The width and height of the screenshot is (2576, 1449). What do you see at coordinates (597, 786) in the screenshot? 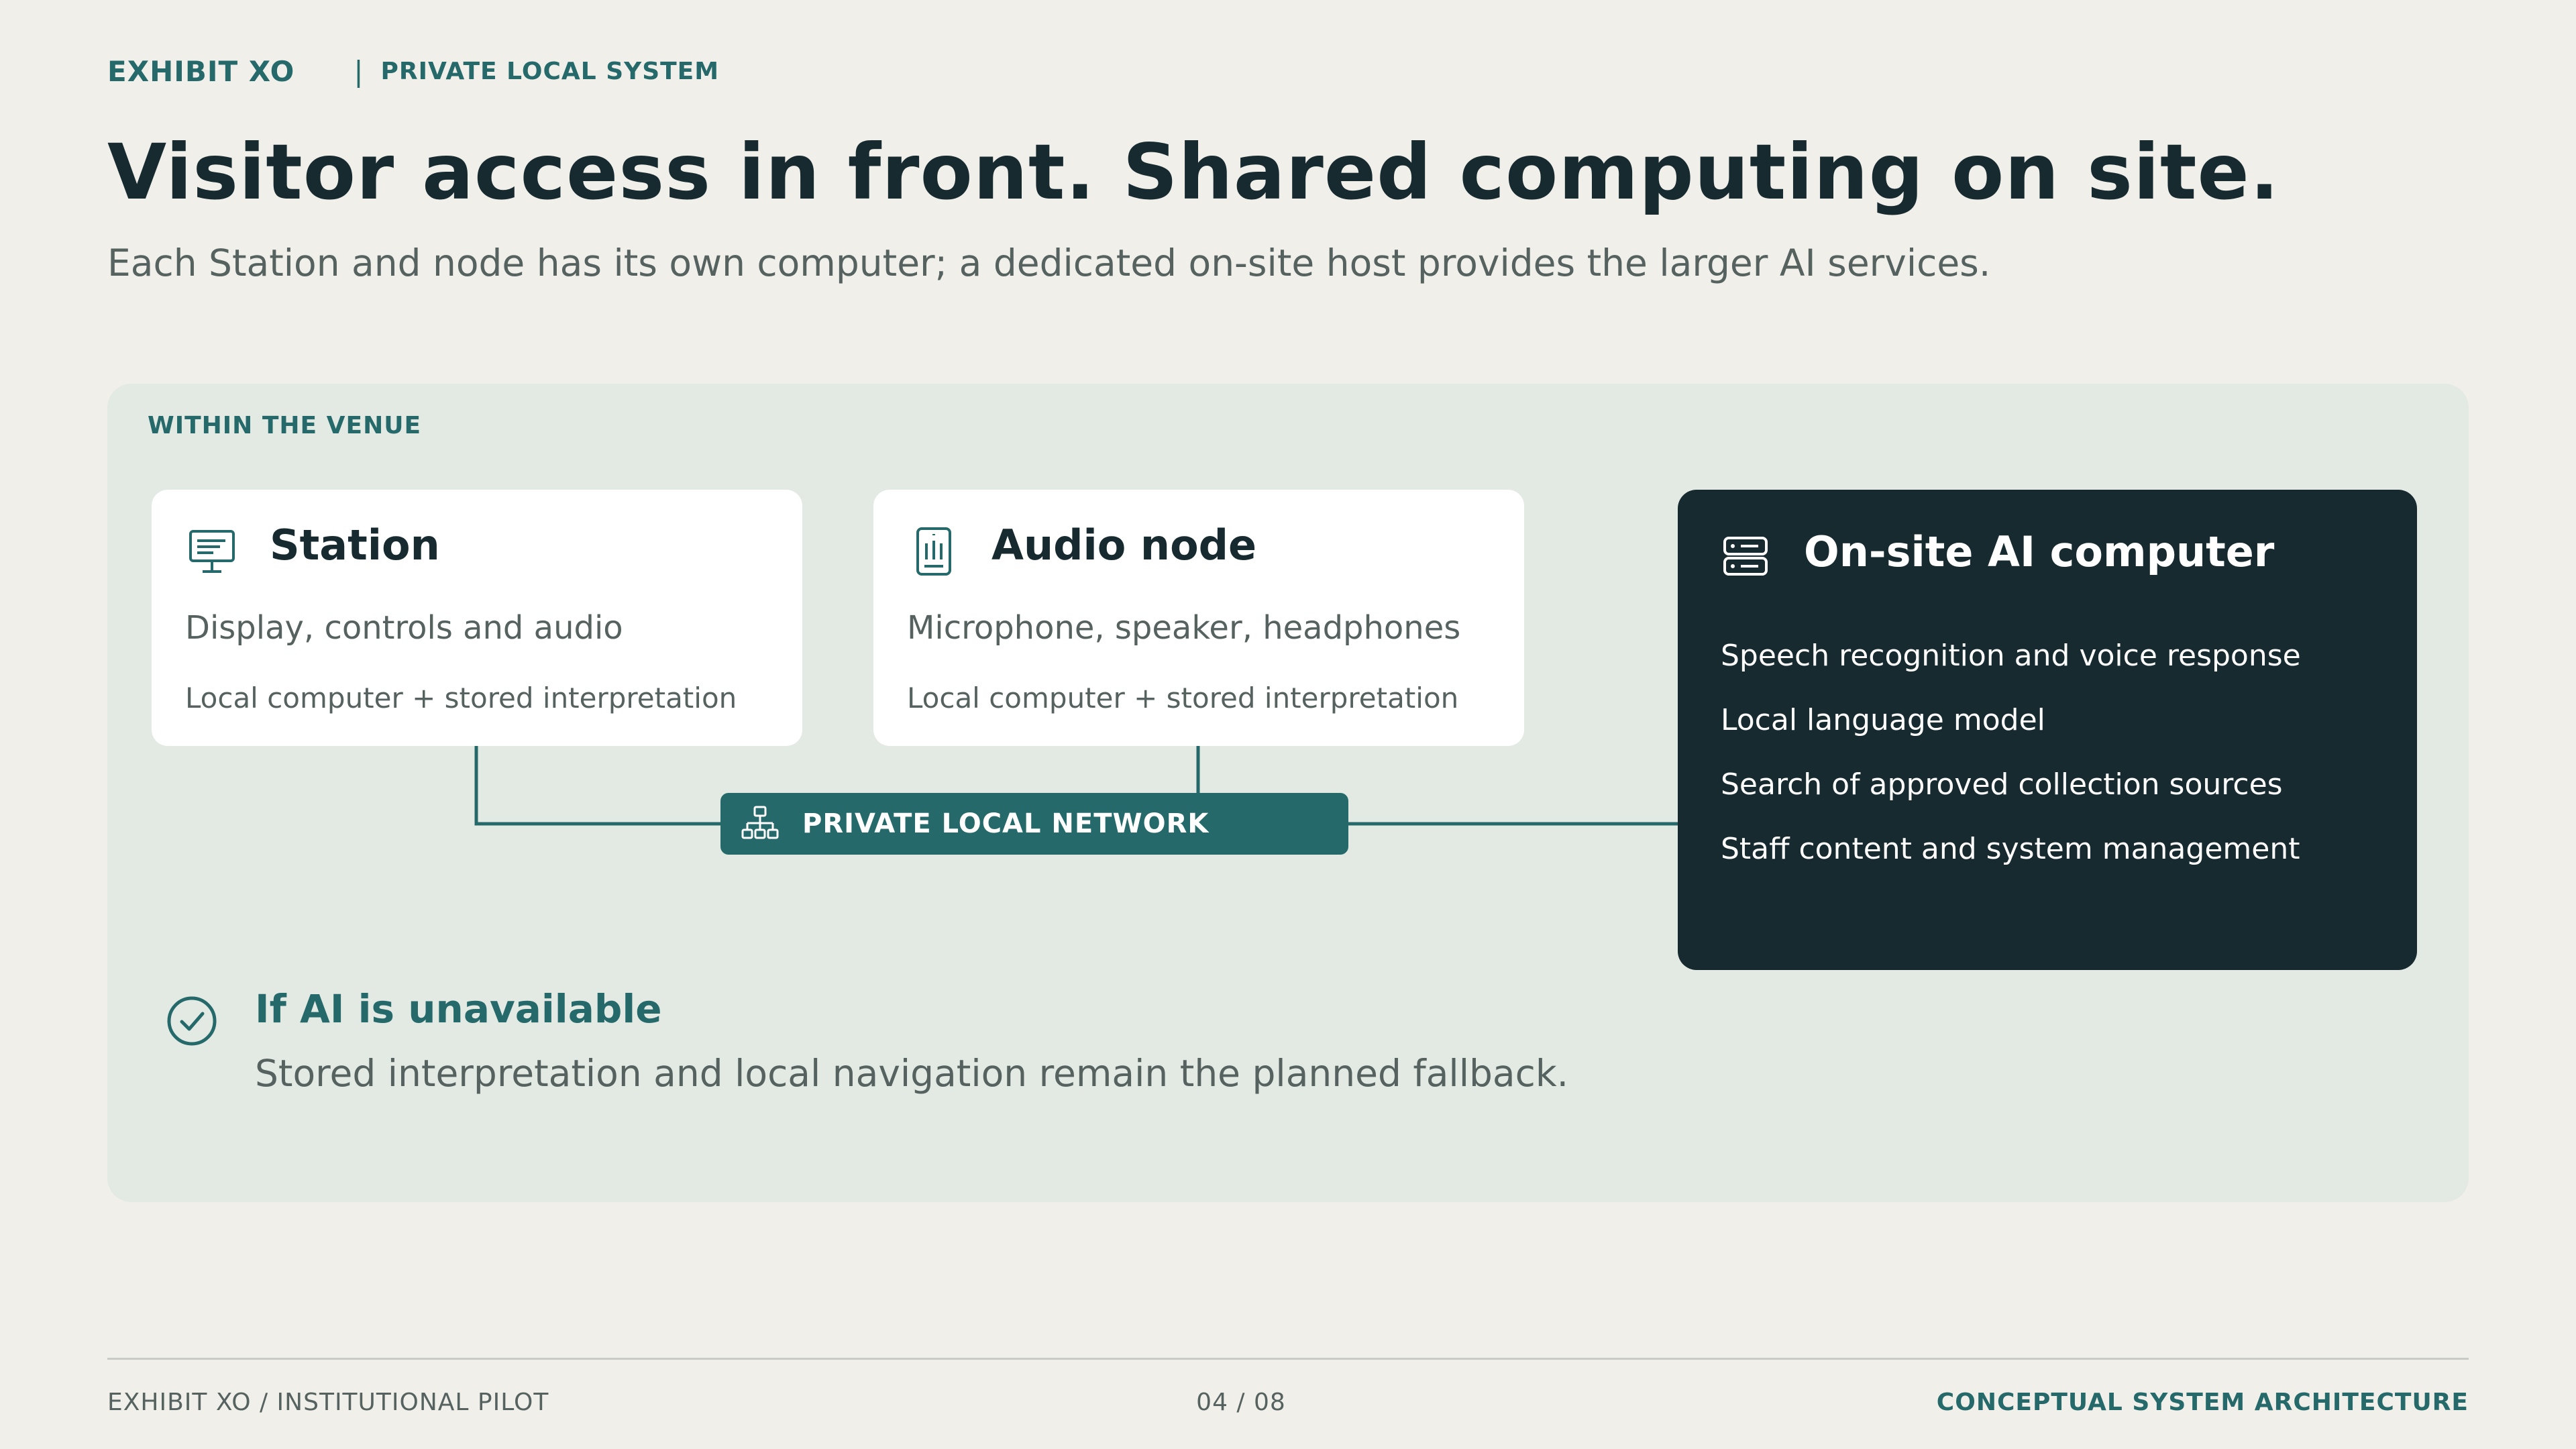
I see `station-connector` at bounding box center [597, 786].